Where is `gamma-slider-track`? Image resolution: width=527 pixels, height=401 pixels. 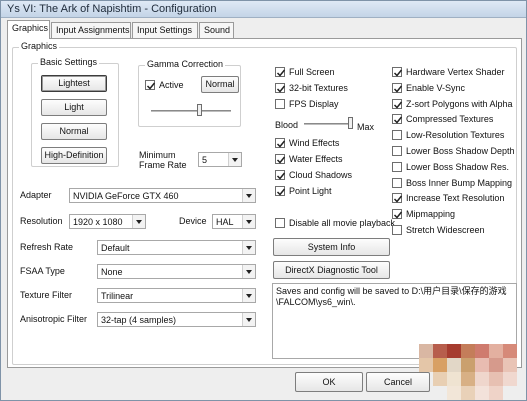
gamma-slider-track is located at coordinates (191, 111).